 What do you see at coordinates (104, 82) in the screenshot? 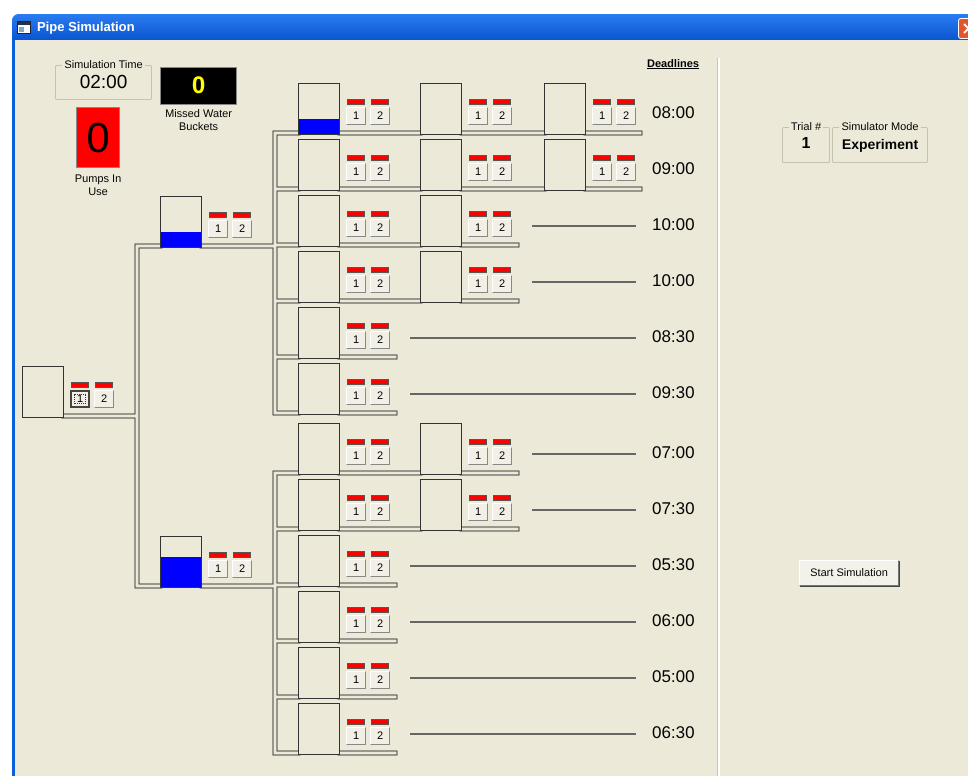
I see `simulation-time-value: 02:00` at bounding box center [104, 82].